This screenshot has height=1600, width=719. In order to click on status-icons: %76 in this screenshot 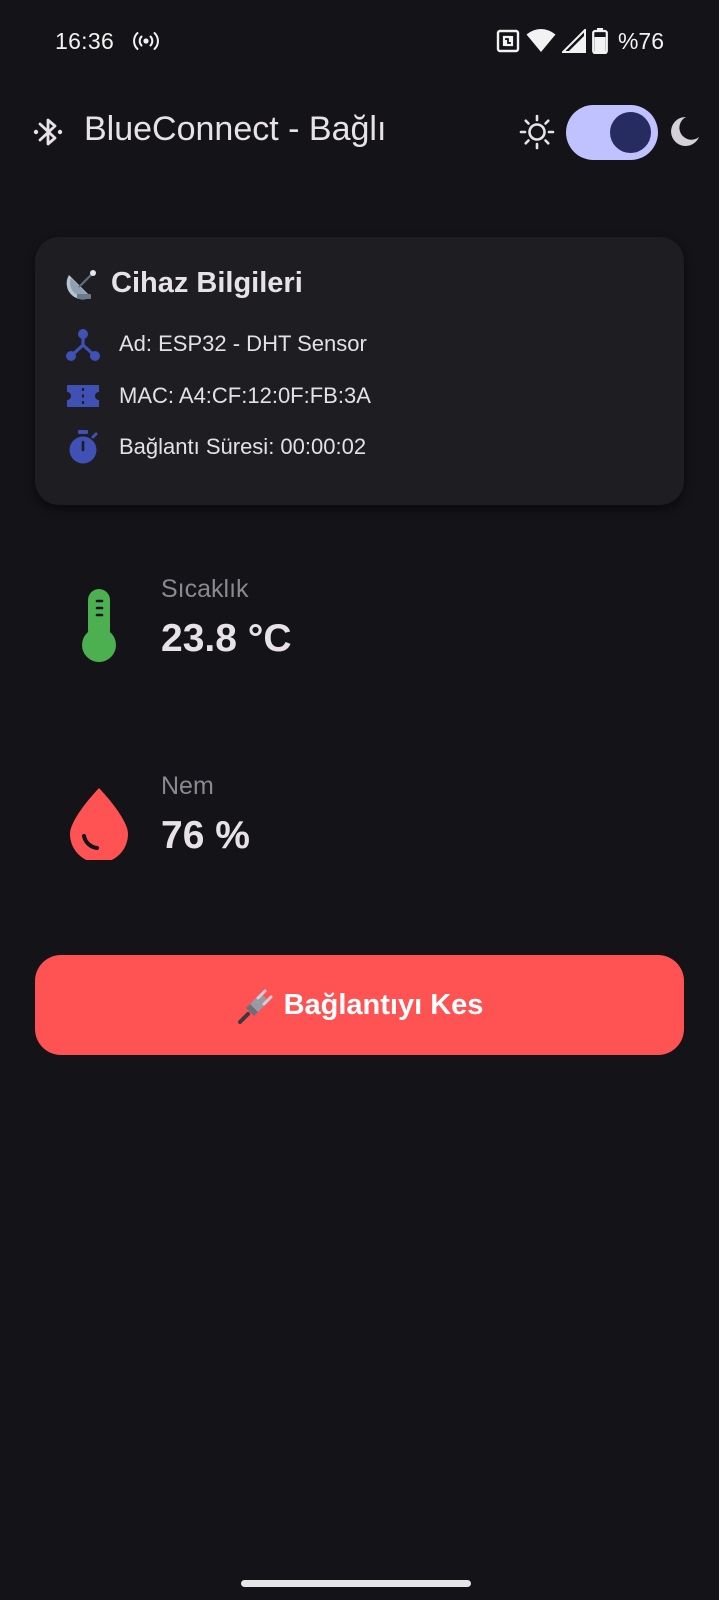, I will do `click(580, 41)`.